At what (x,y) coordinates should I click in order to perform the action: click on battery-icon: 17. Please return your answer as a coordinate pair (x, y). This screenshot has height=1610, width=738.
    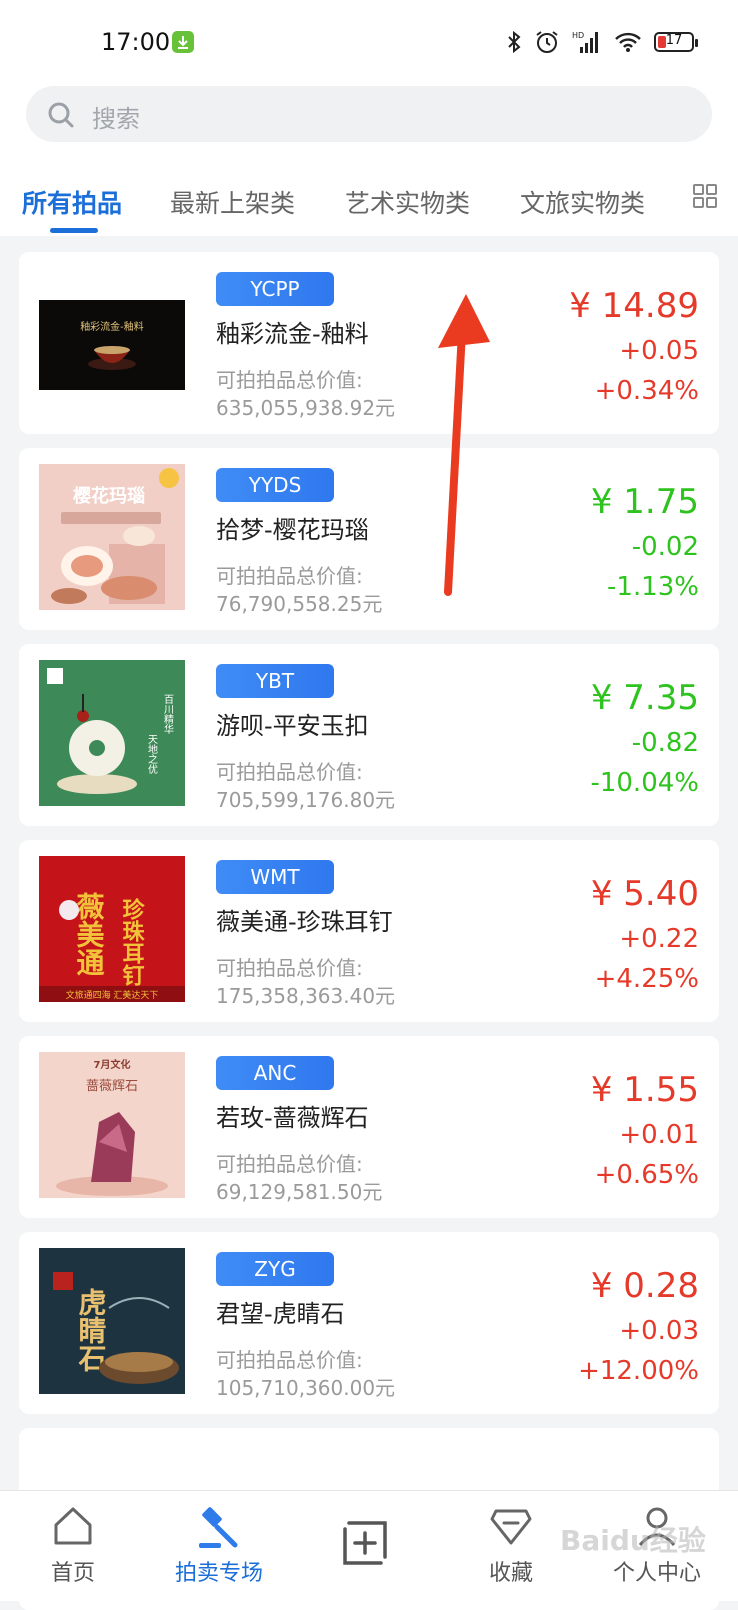
    Looking at the image, I should click on (676, 42).